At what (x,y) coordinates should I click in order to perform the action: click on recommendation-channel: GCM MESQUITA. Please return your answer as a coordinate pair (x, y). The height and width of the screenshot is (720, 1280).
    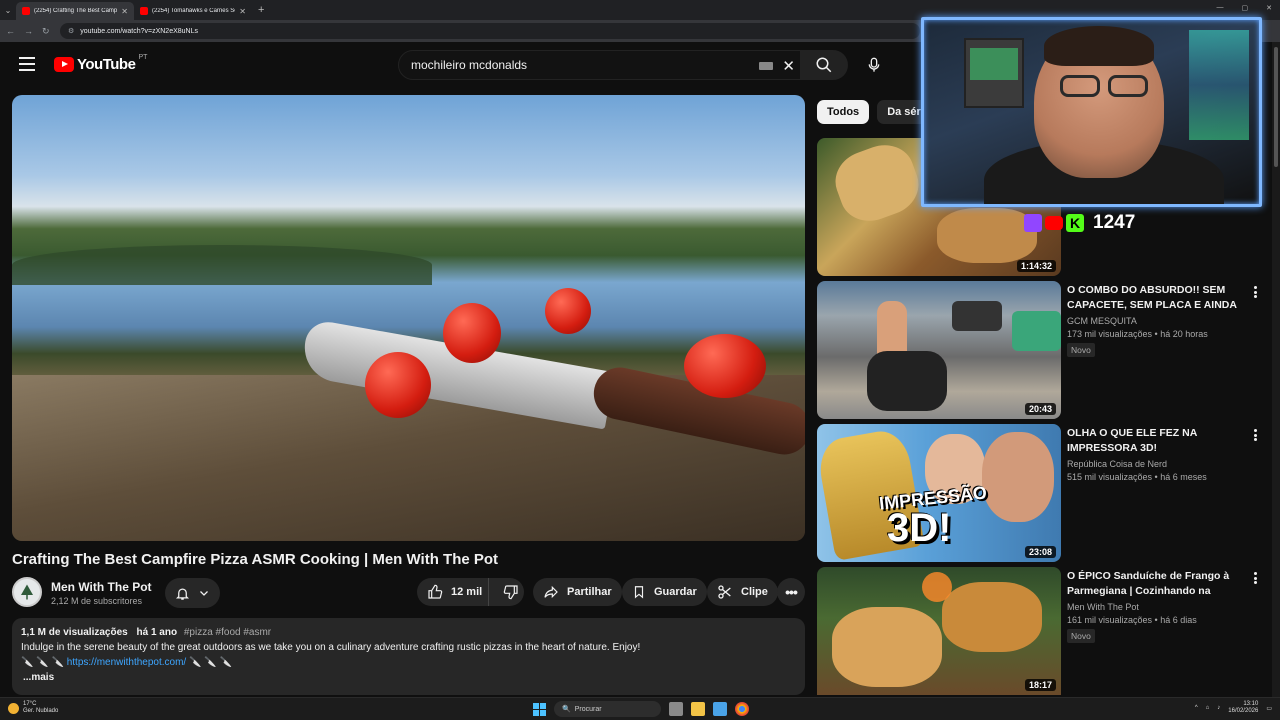
    Looking at the image, I should click on (1157, 321).